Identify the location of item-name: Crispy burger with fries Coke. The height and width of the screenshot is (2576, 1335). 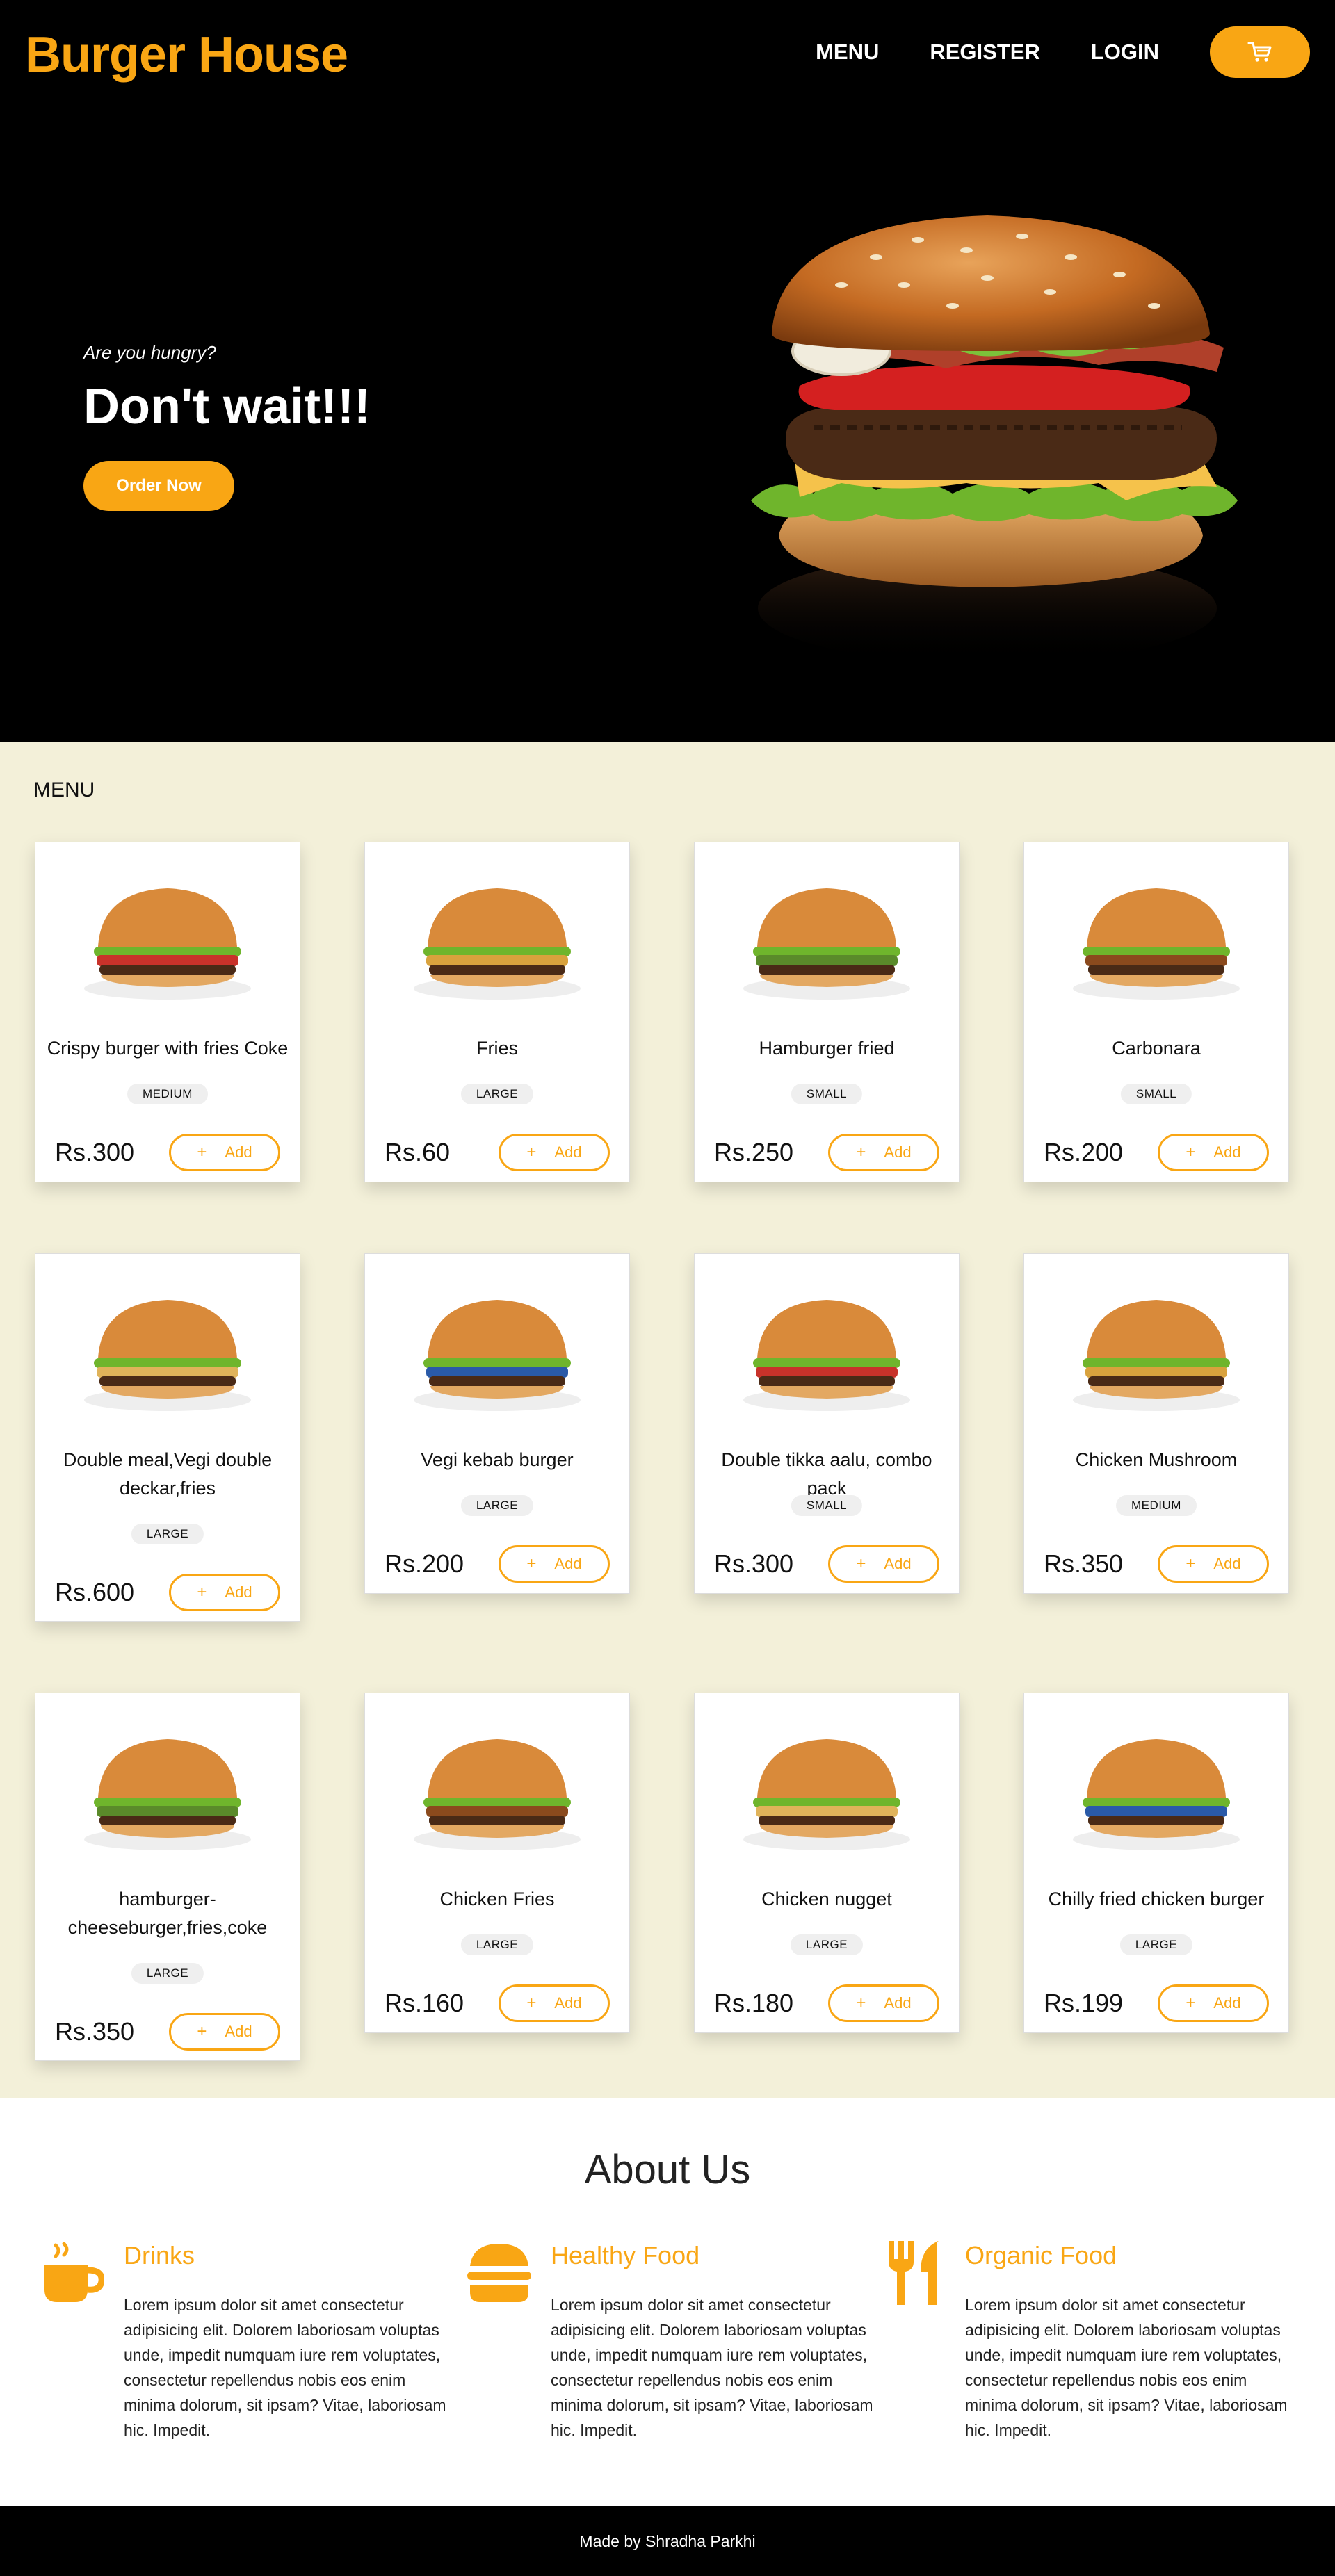
(168, 1048).